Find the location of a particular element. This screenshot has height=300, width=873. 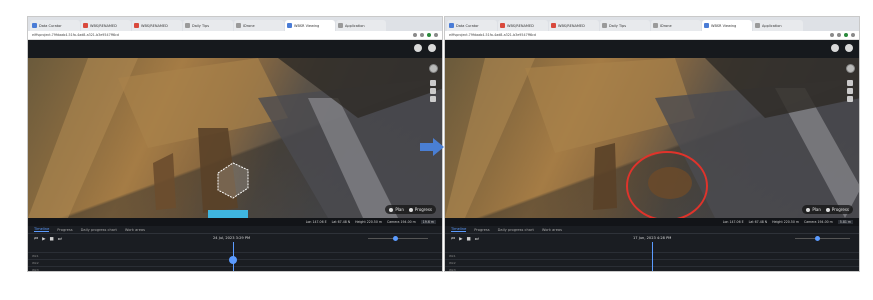

camera-readout: Camera 194.00 m is located at coordinates (401, 222).